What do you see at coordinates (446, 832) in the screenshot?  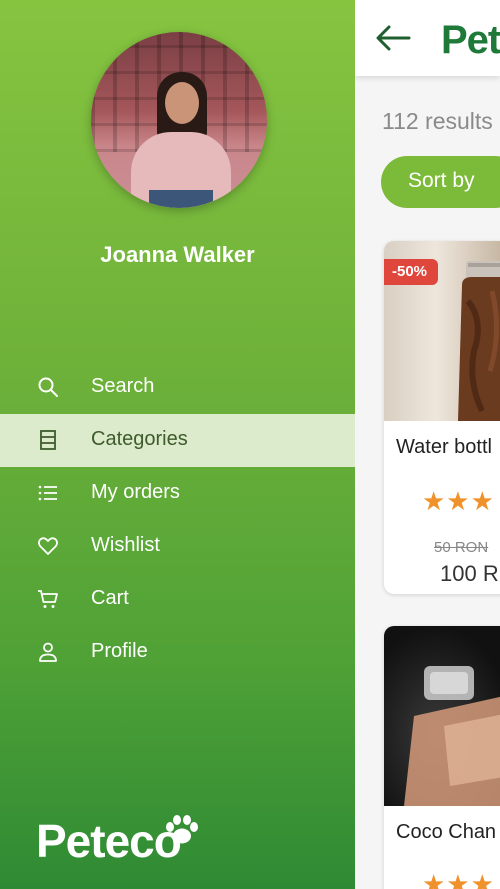 I see `product-title: Coco Chan` at bounding box center [446, 832].